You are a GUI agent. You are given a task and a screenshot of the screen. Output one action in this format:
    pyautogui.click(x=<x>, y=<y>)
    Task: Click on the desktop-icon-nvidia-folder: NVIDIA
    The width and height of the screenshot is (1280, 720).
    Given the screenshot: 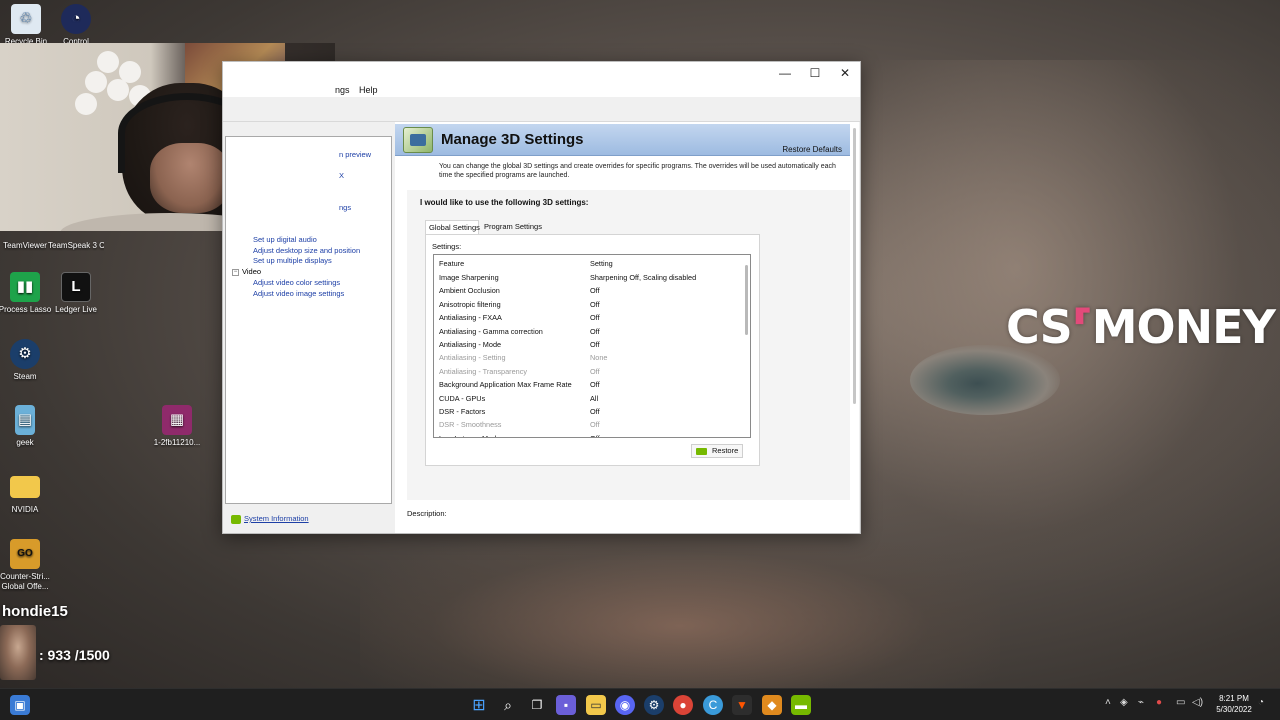 What is the action you would take?
    pyautogui.click(x=26, y=493)
    